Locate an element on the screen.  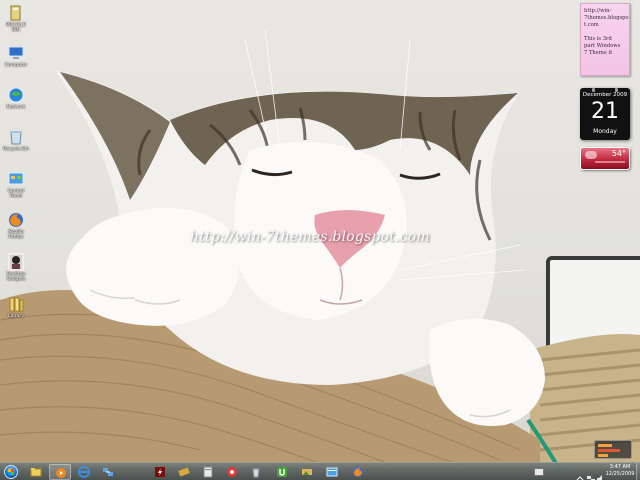
weather-temperature: 54° is located at coordinates (618, 153).